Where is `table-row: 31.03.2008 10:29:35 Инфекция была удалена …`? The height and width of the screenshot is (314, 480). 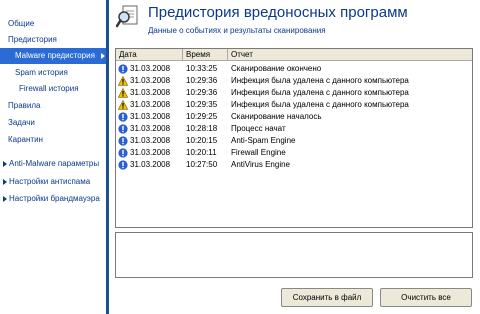
table-row: 31.03.2008 10:29:35 Инфекция была удалена … is located at coordinates (294, 104).